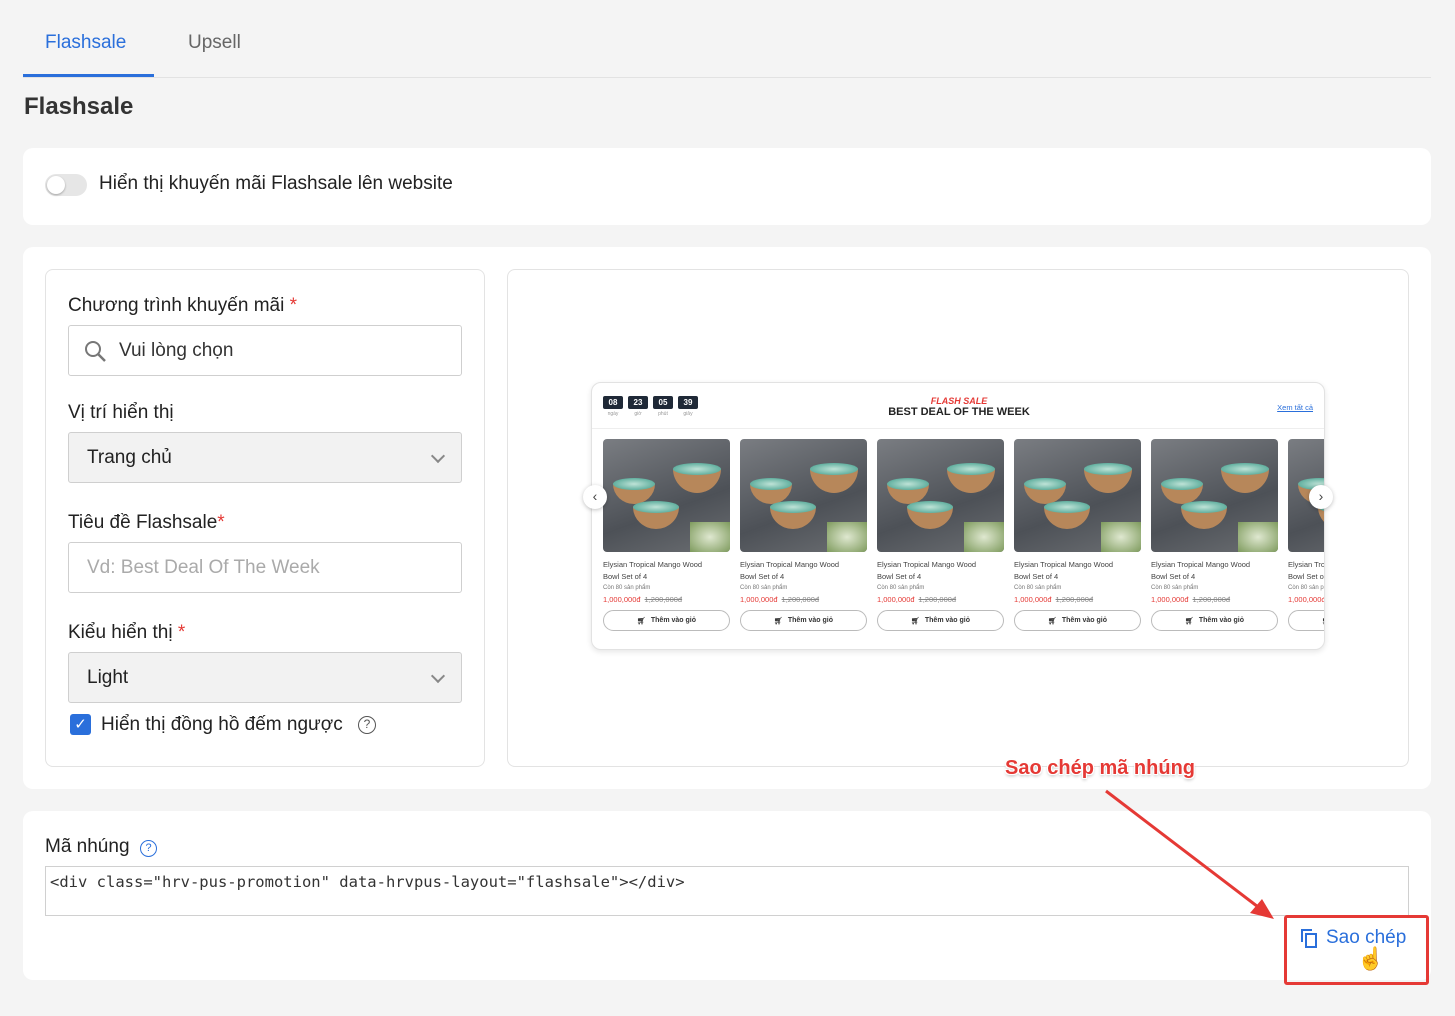  I want to click on help-icon: ?, so click(367, 725).